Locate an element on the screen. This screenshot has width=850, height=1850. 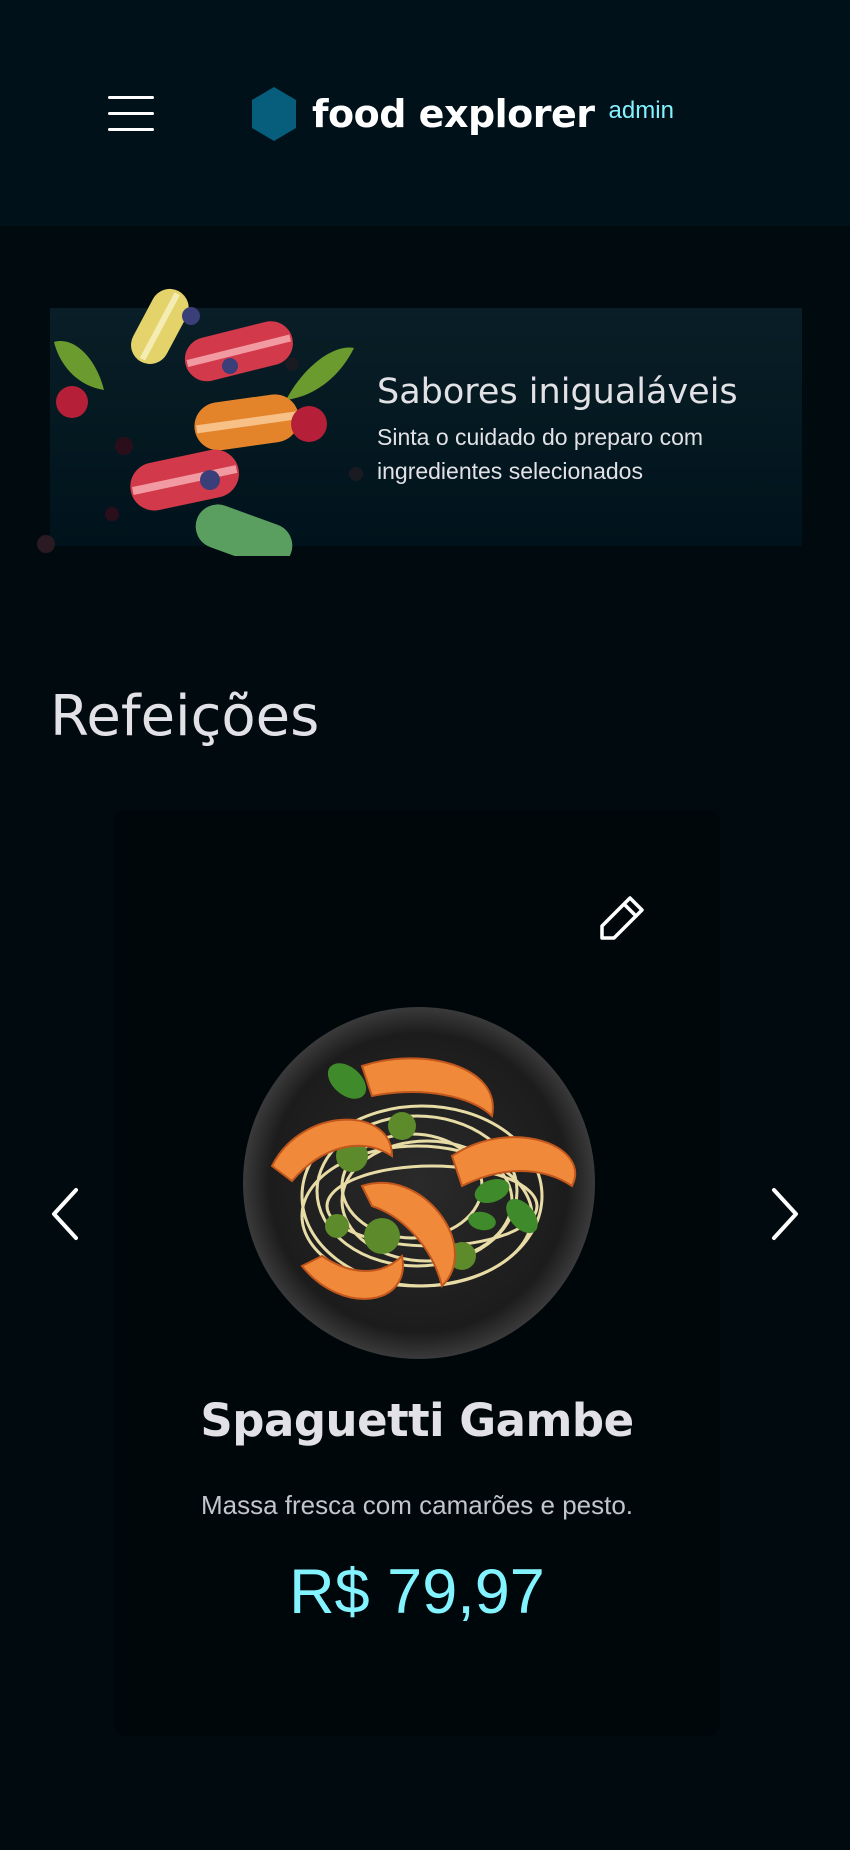
chevron-left-icon is located at coordinates (66, 1214).